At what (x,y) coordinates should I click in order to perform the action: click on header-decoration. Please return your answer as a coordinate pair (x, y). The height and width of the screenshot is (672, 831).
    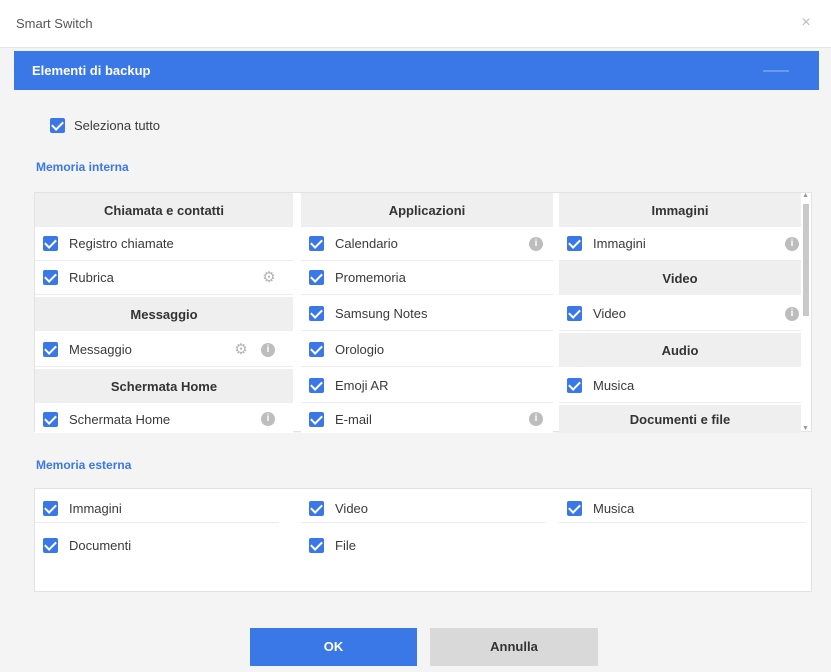
    Looking at the image, I should click on (776, 71).